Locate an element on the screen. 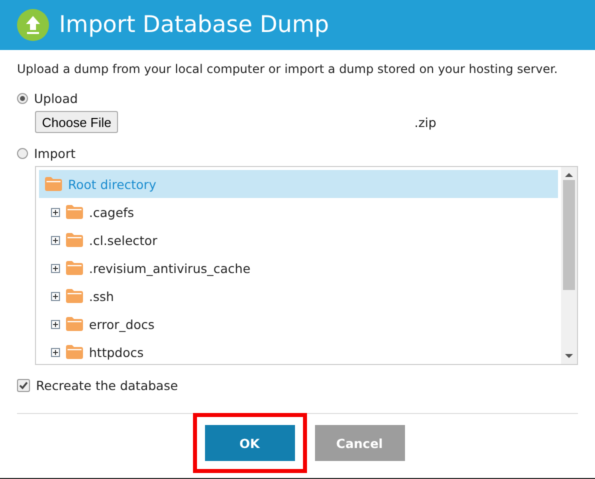  tree-row: .cl.selector is located at coordinates (298, 240).